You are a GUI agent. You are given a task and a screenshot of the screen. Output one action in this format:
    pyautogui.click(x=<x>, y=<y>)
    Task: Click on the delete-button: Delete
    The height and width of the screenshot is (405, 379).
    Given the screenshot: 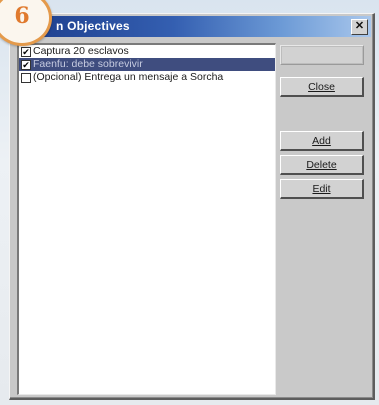 What is the action you would take?
    pyautogui.click(x=322, y=165)
    